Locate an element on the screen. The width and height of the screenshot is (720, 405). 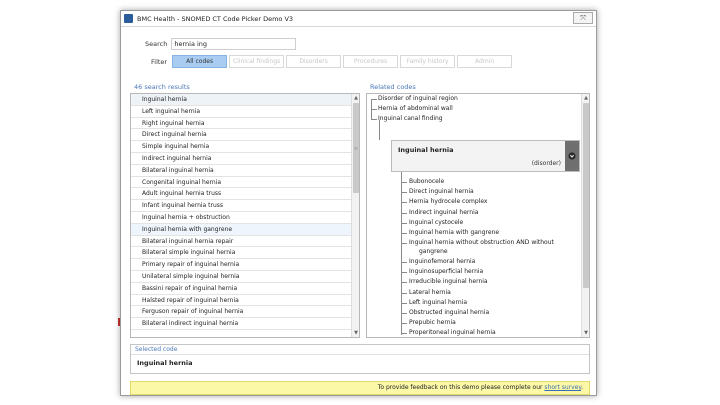
search-label: Search is located at coordinates (156, 44).